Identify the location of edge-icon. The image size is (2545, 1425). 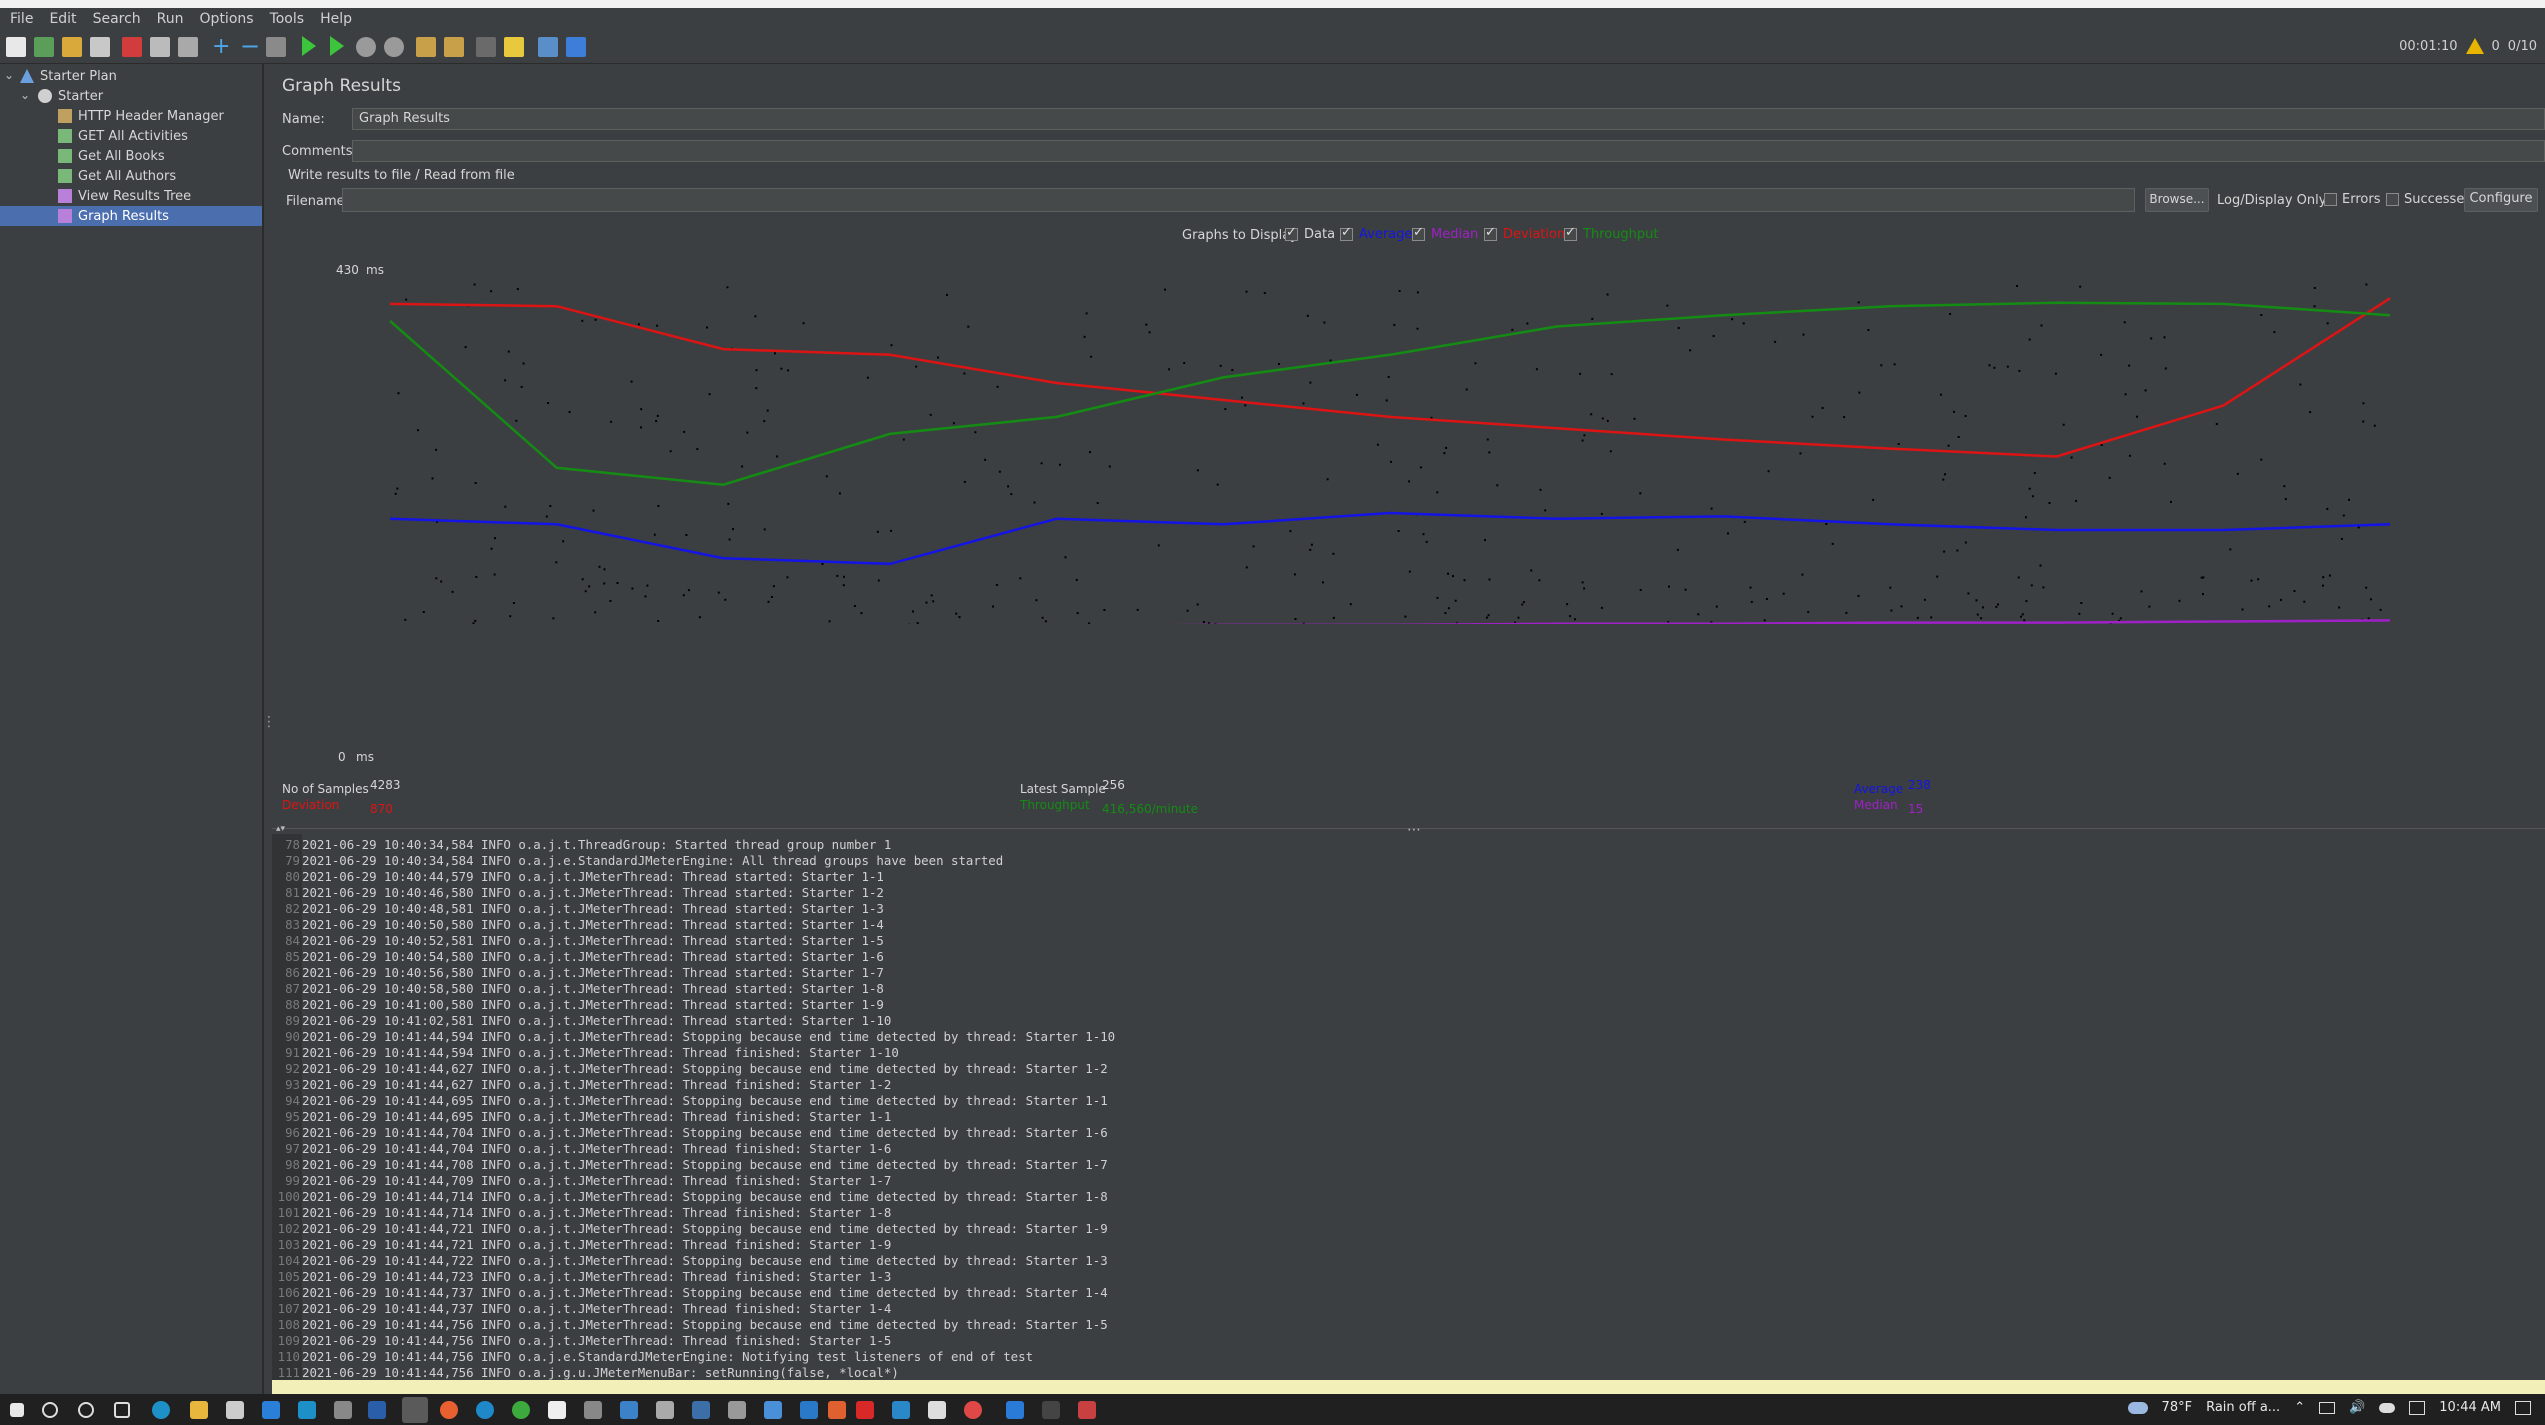
(161, 1410).